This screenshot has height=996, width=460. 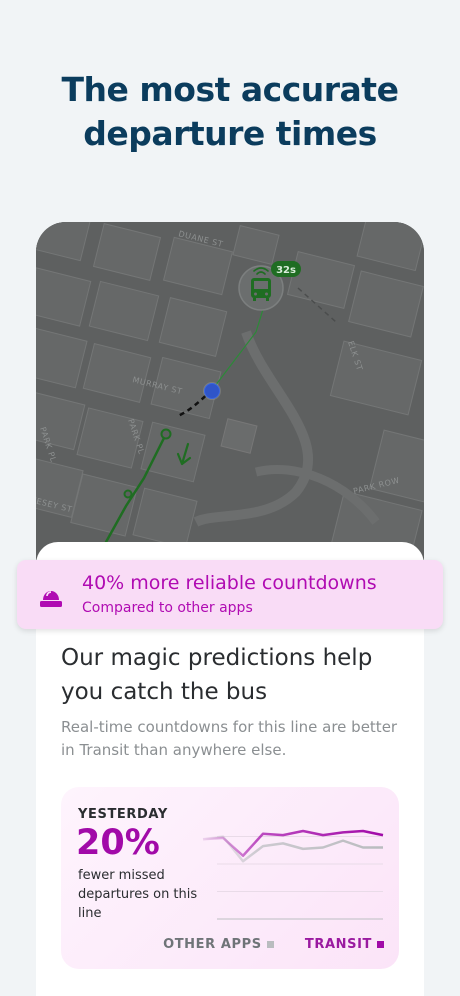 I want to click on alarm-light-icon, so click(x=51, y=599).